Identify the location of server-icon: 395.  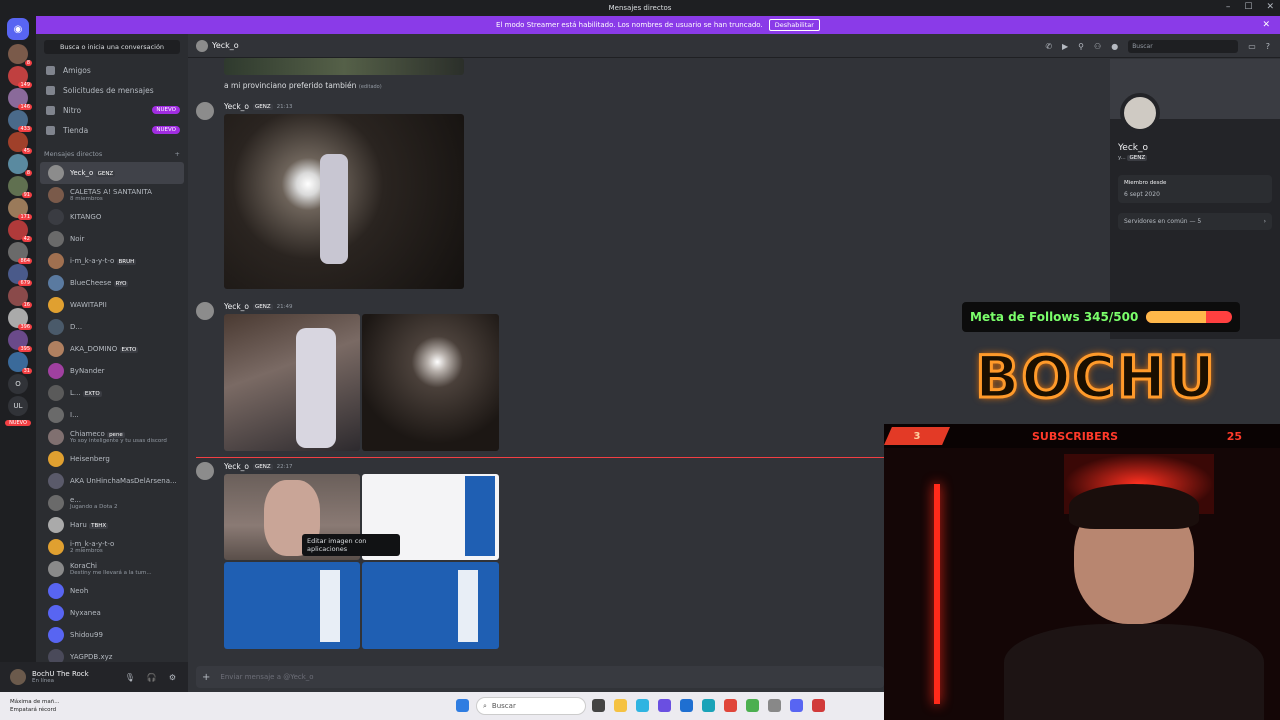
(20, 341).